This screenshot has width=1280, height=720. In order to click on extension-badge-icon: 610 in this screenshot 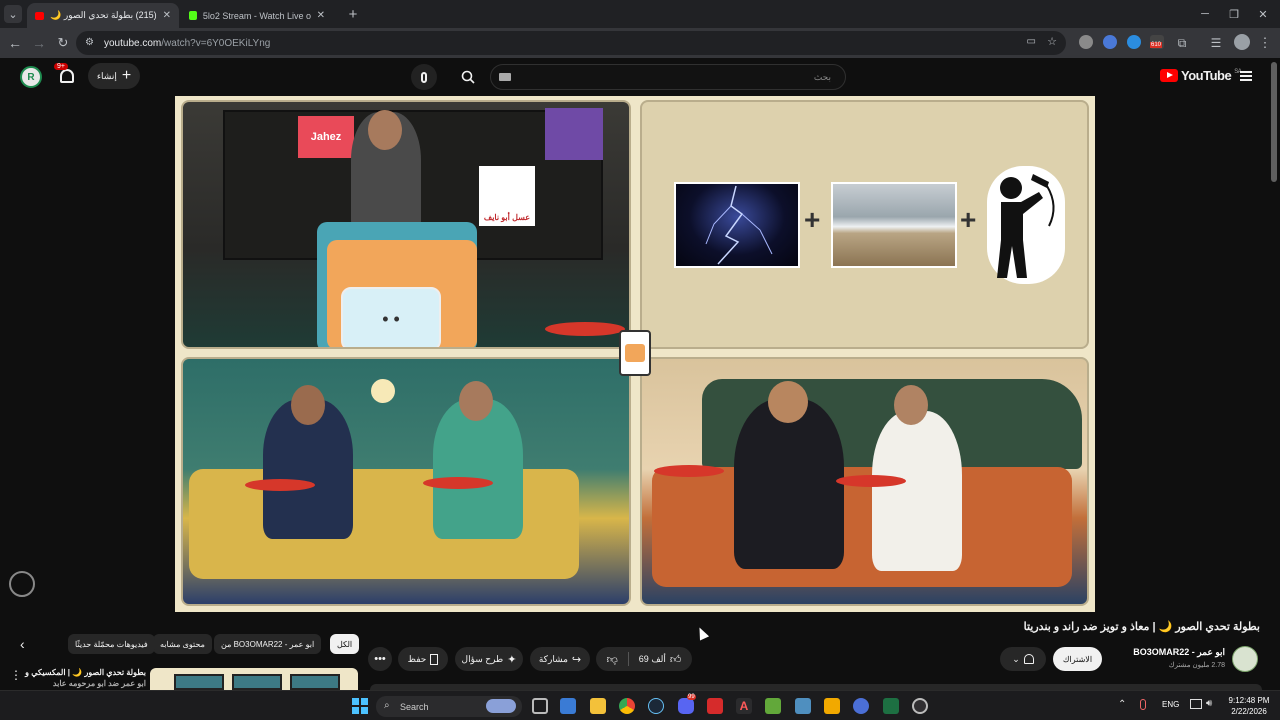, I will do `click(1157, 42)`.